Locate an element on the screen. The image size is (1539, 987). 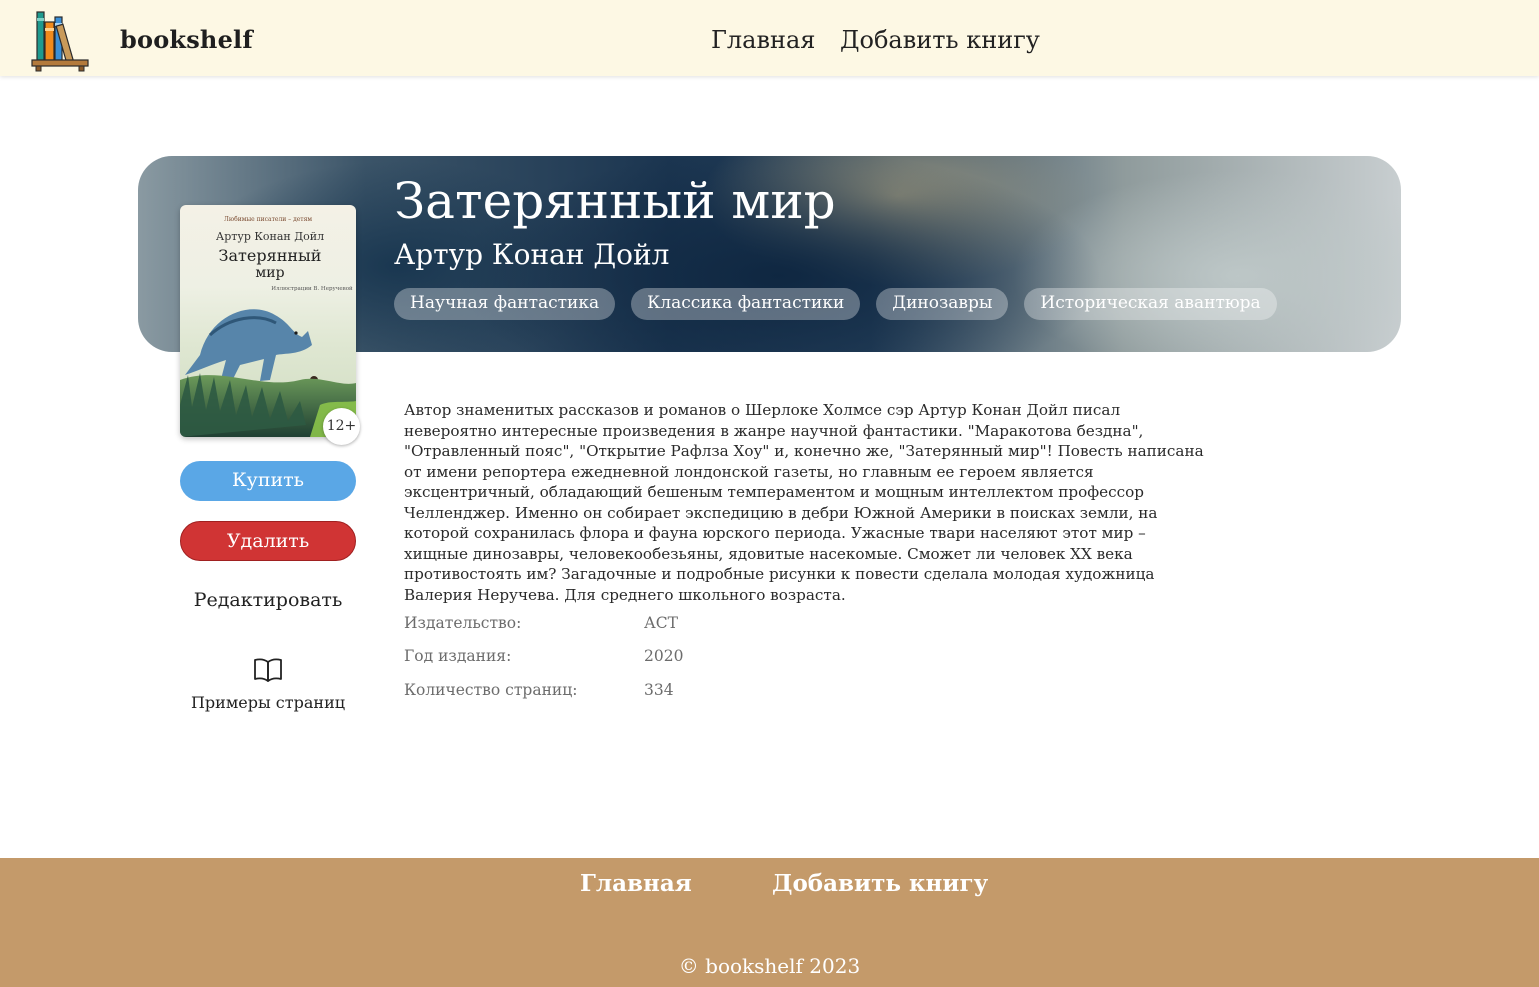
footer-add-book-link: Добавить книгу is located at coordinates (880, 883).